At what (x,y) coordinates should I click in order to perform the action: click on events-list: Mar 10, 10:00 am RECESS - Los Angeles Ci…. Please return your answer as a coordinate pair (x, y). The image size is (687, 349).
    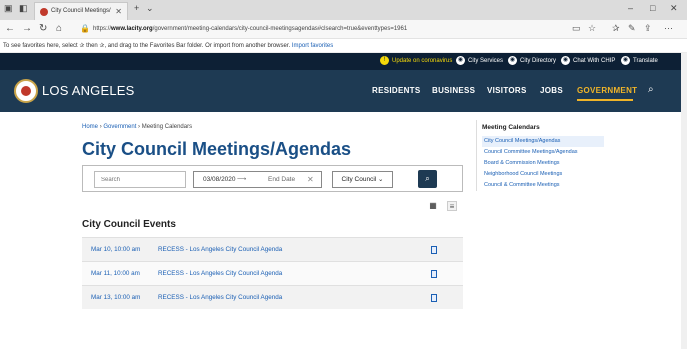
    Looking at the image, I should click on (272, 273).